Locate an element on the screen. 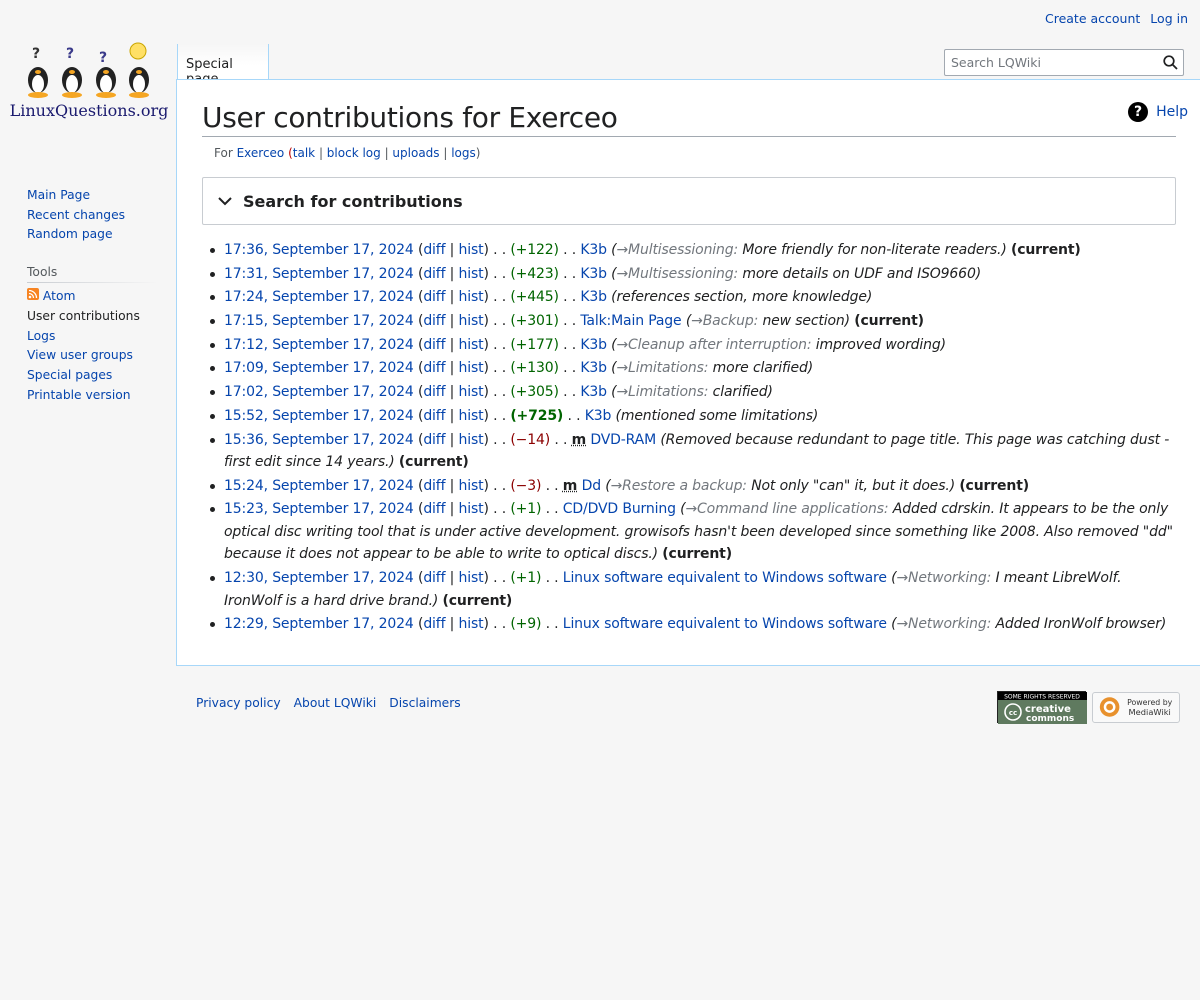 The height and width of the screenshot is (1000, 1200). sidebar-item-random-page: Random page is located at coordinates (92, 235).